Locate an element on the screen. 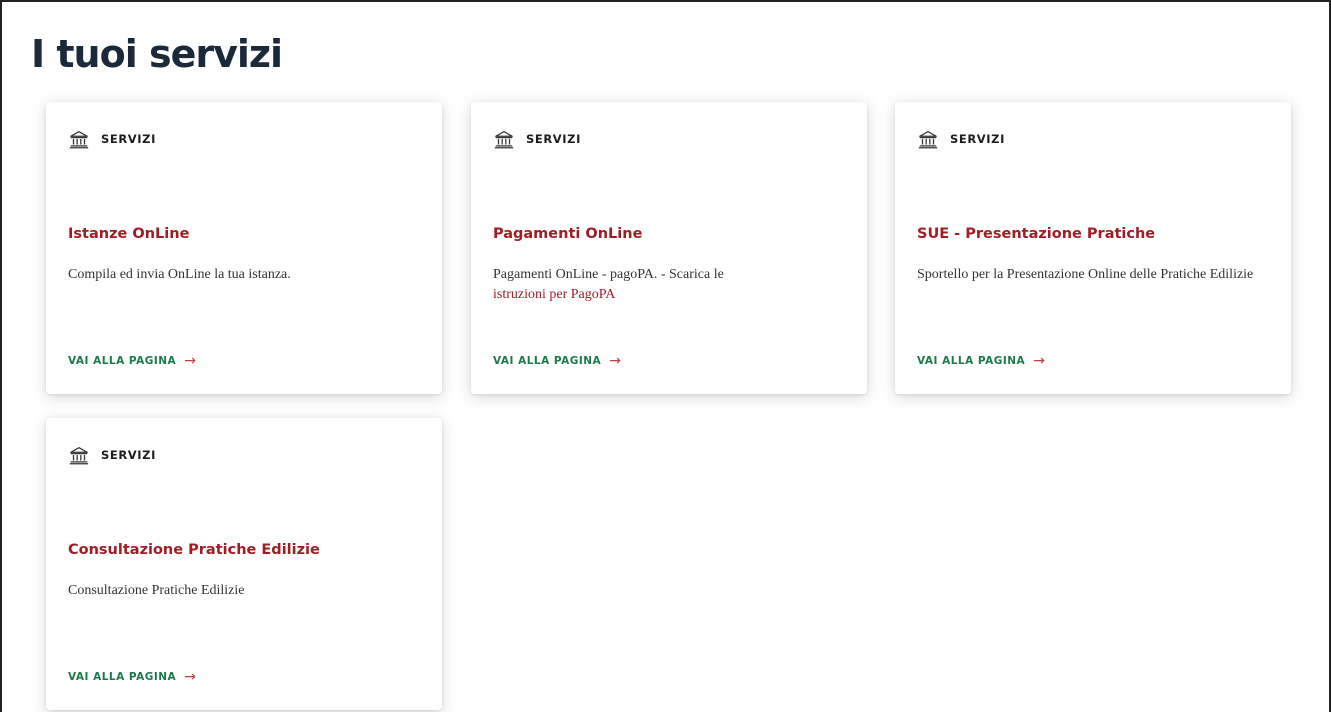 The image size is (1331, 712). card-description: Compila ed invia OnLine la tua istanza. is located at coordinates (179, 274).